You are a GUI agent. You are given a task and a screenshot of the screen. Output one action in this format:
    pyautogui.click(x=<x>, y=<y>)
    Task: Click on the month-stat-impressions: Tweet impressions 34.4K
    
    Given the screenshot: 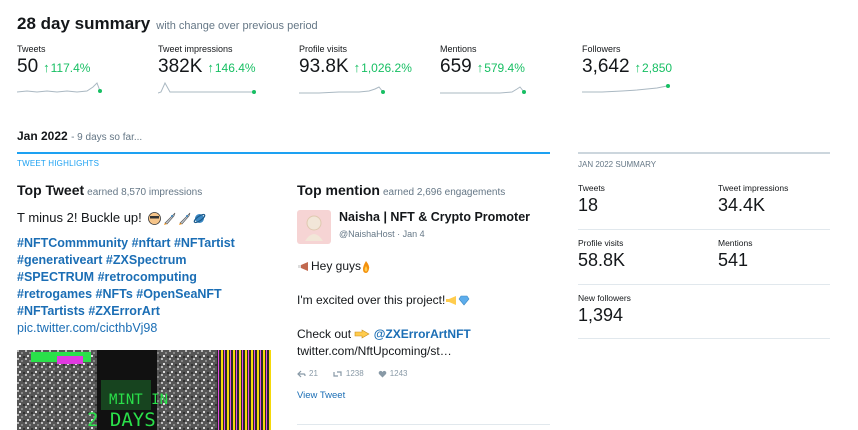 What is the action you would take?
    pyautogui.click(x=753, y=199)
    